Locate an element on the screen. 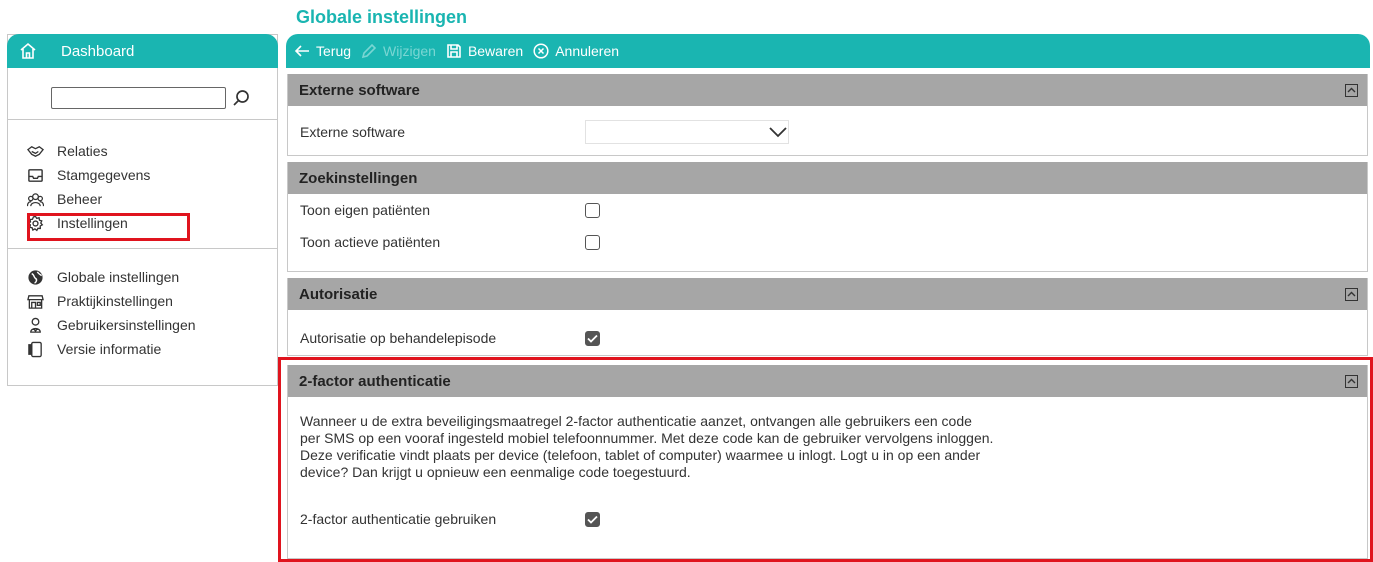 The width and height of the screenshot is (1373, 562). panel-title: Externe software is located at coordinates (359, 90).